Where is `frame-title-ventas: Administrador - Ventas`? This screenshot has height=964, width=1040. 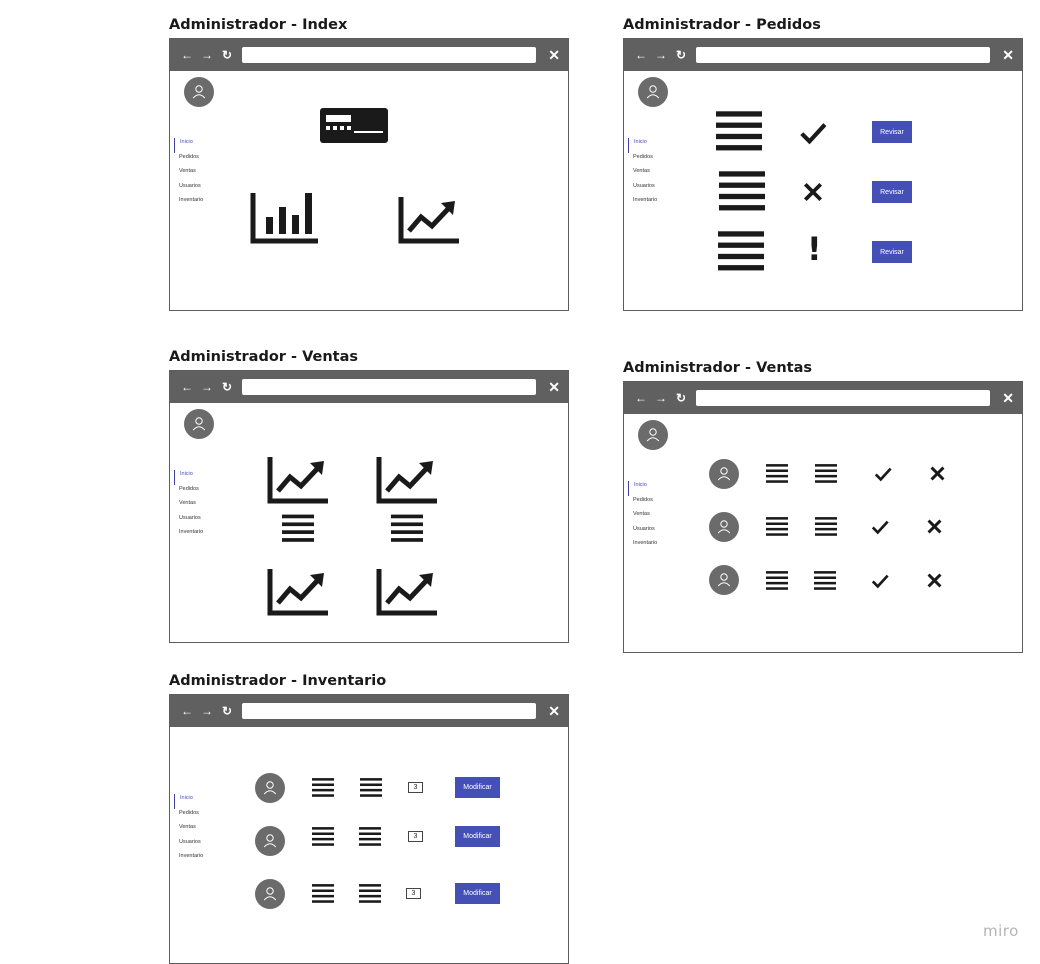
frame-title-ventas: Administrador - Ventas is located at coordinates (264, 357).